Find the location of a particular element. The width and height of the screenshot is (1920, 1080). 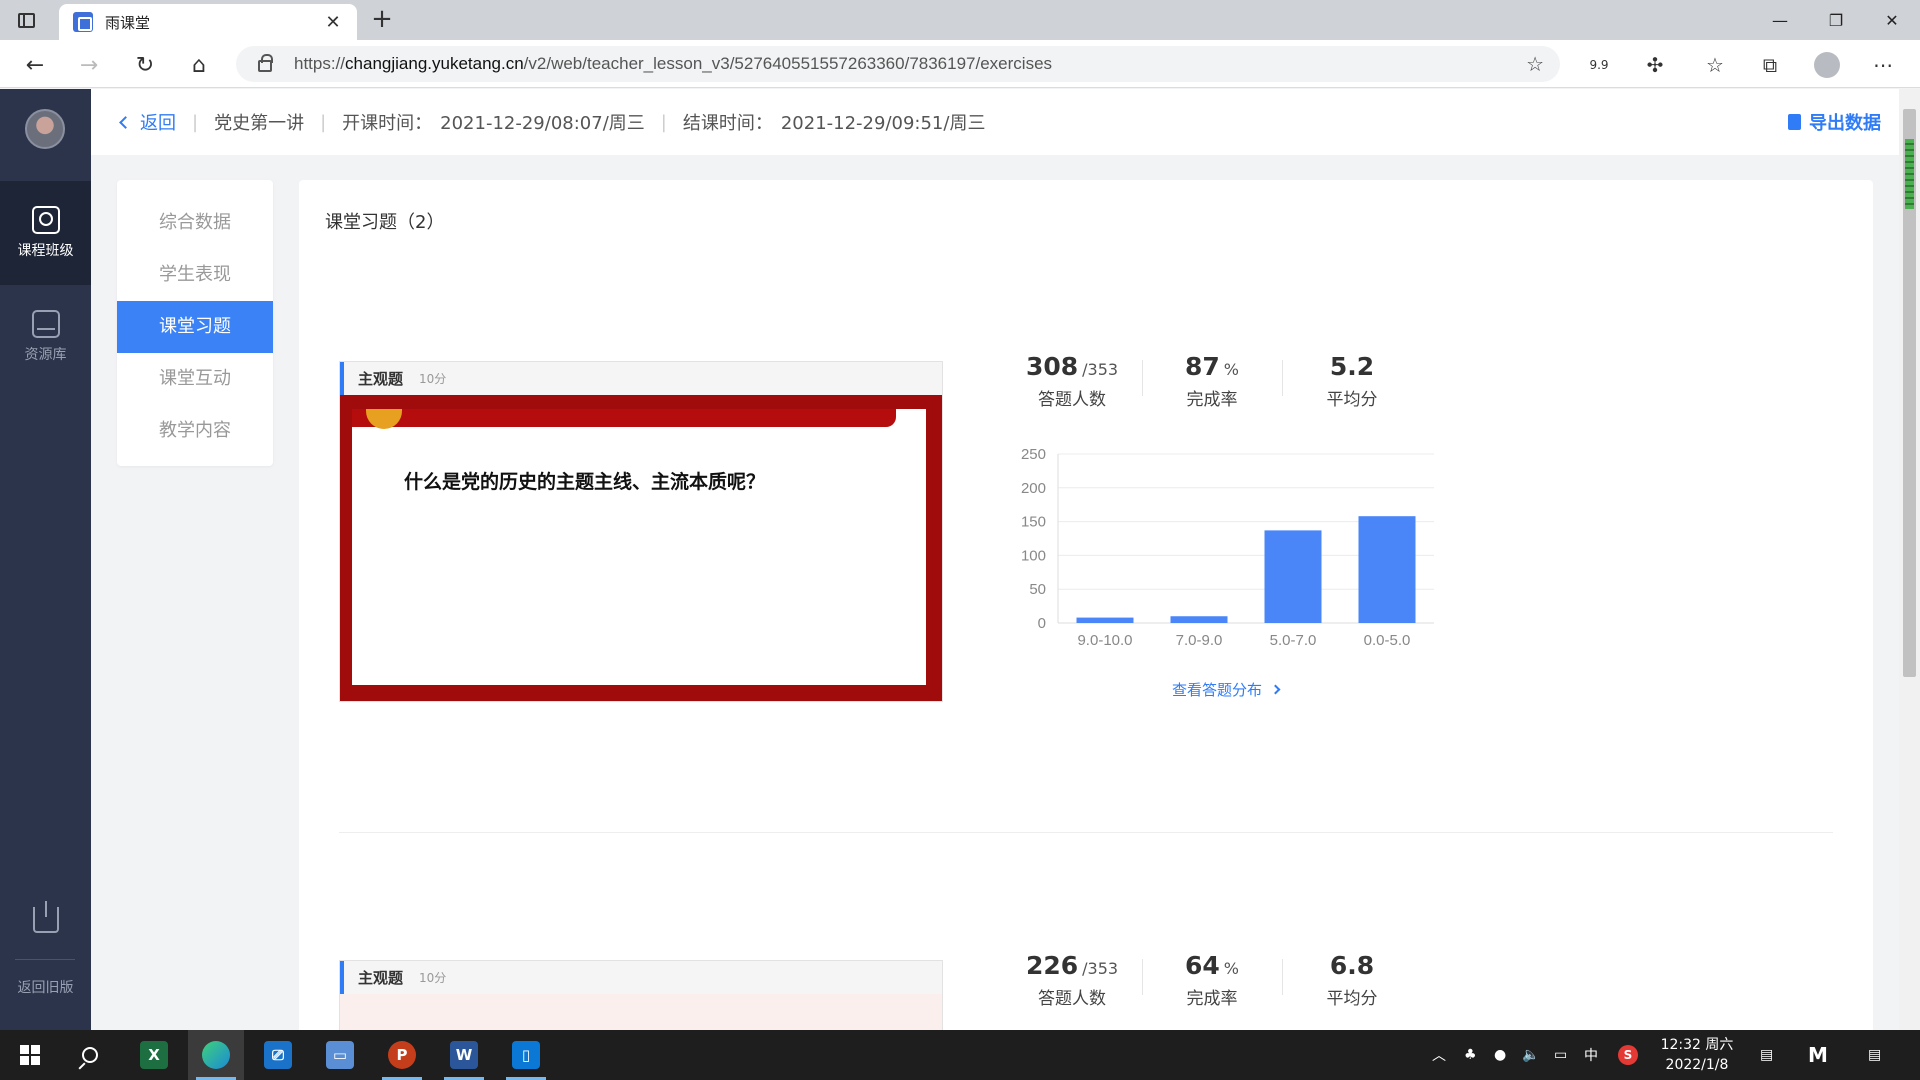

page-scrollbar is located at coordinates (1909, 559).